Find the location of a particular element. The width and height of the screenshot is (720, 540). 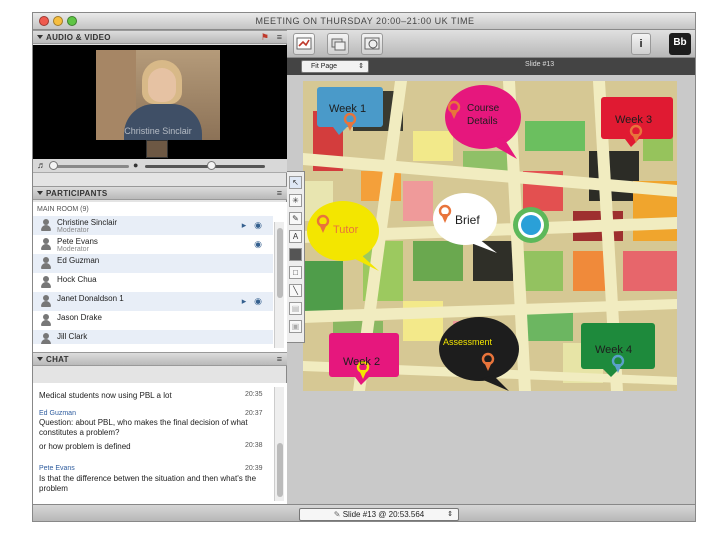

speaker-volume-knob is located at coordinates (53, 165).